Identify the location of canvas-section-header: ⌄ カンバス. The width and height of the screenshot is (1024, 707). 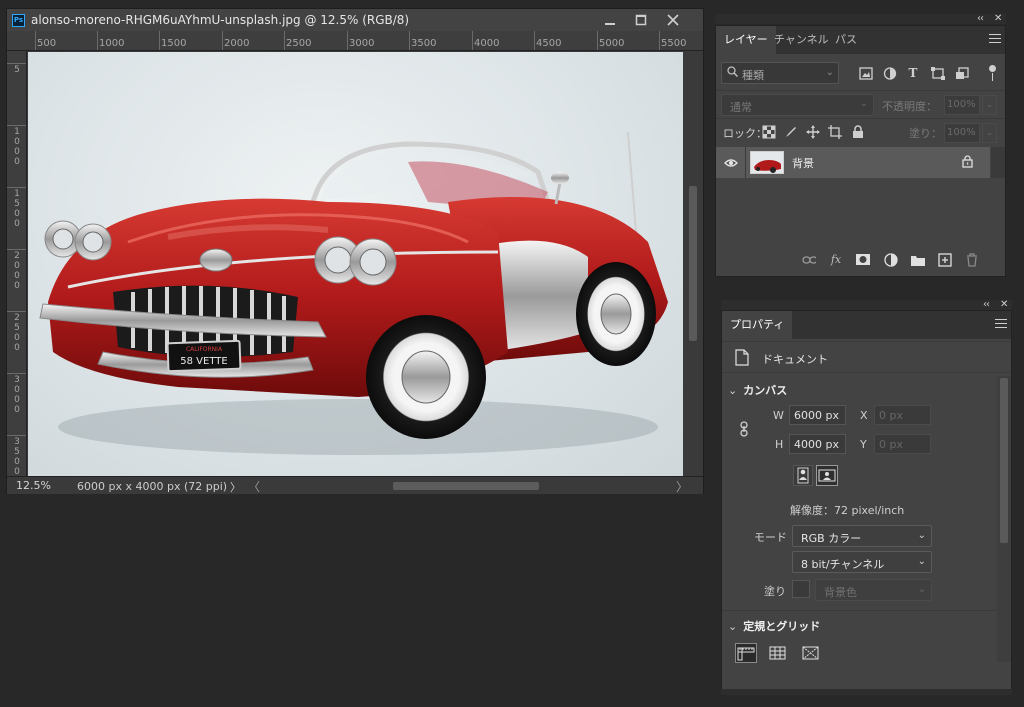
(757, 390).